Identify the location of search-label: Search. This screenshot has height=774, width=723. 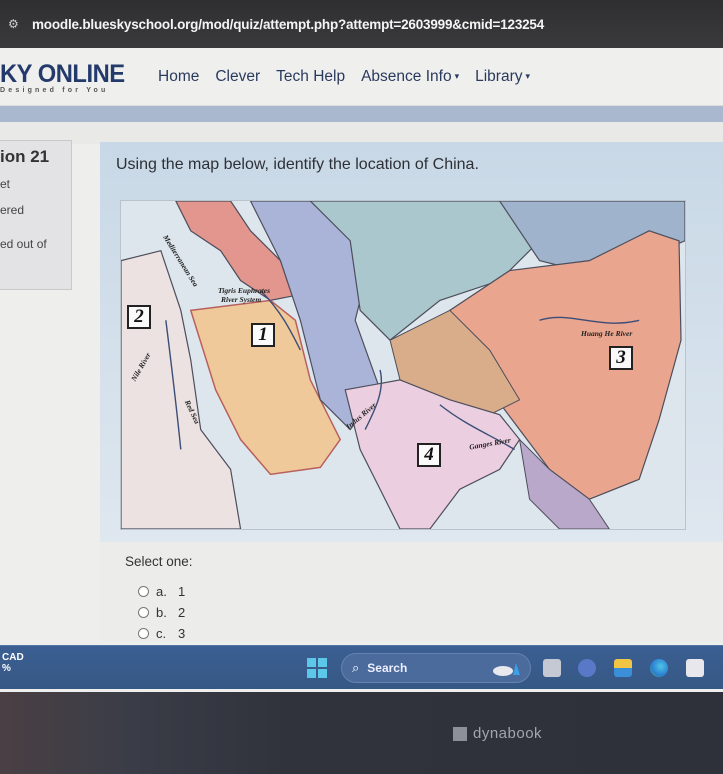
(387, 668).